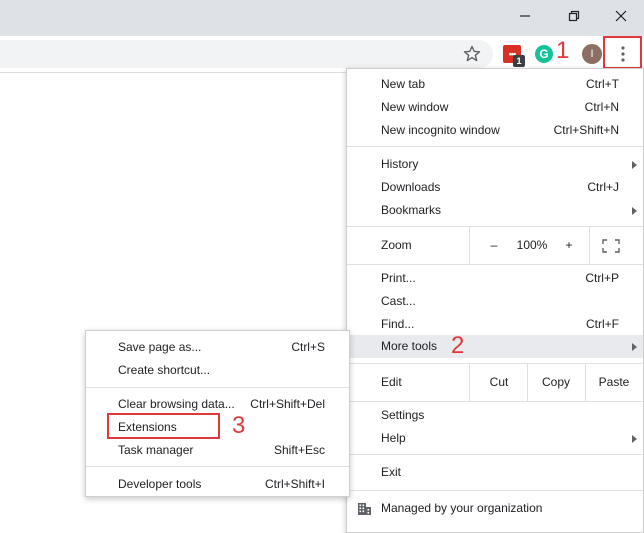  I want to click on restore-icon, so click(574, 16).